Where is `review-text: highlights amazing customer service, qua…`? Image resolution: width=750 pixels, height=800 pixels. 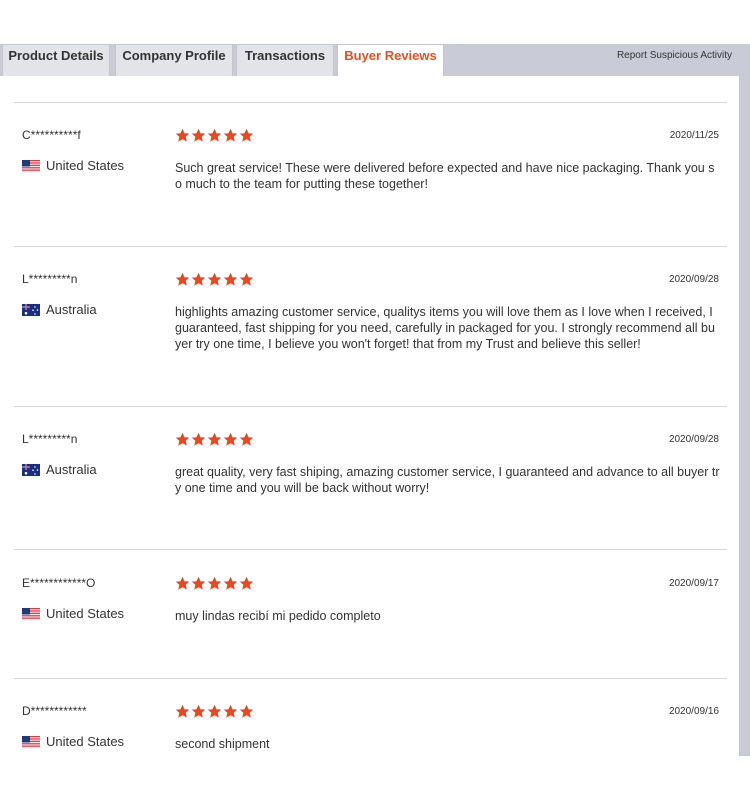
review-text: highlights amazing customer service, qua… is located at coordinates (445, 328).